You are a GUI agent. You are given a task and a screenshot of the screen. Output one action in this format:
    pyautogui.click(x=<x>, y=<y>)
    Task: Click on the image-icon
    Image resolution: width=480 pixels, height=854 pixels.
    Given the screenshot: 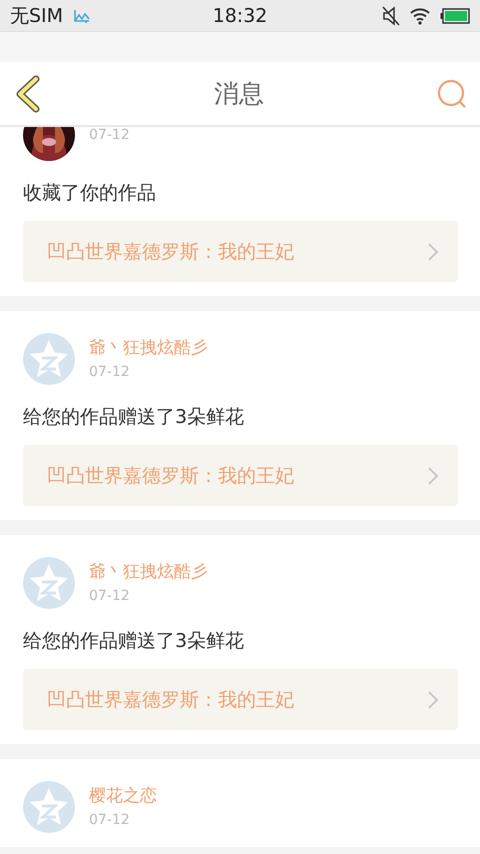 What is the action you would take?
    pyautogui.click(x=82, y=16)
    